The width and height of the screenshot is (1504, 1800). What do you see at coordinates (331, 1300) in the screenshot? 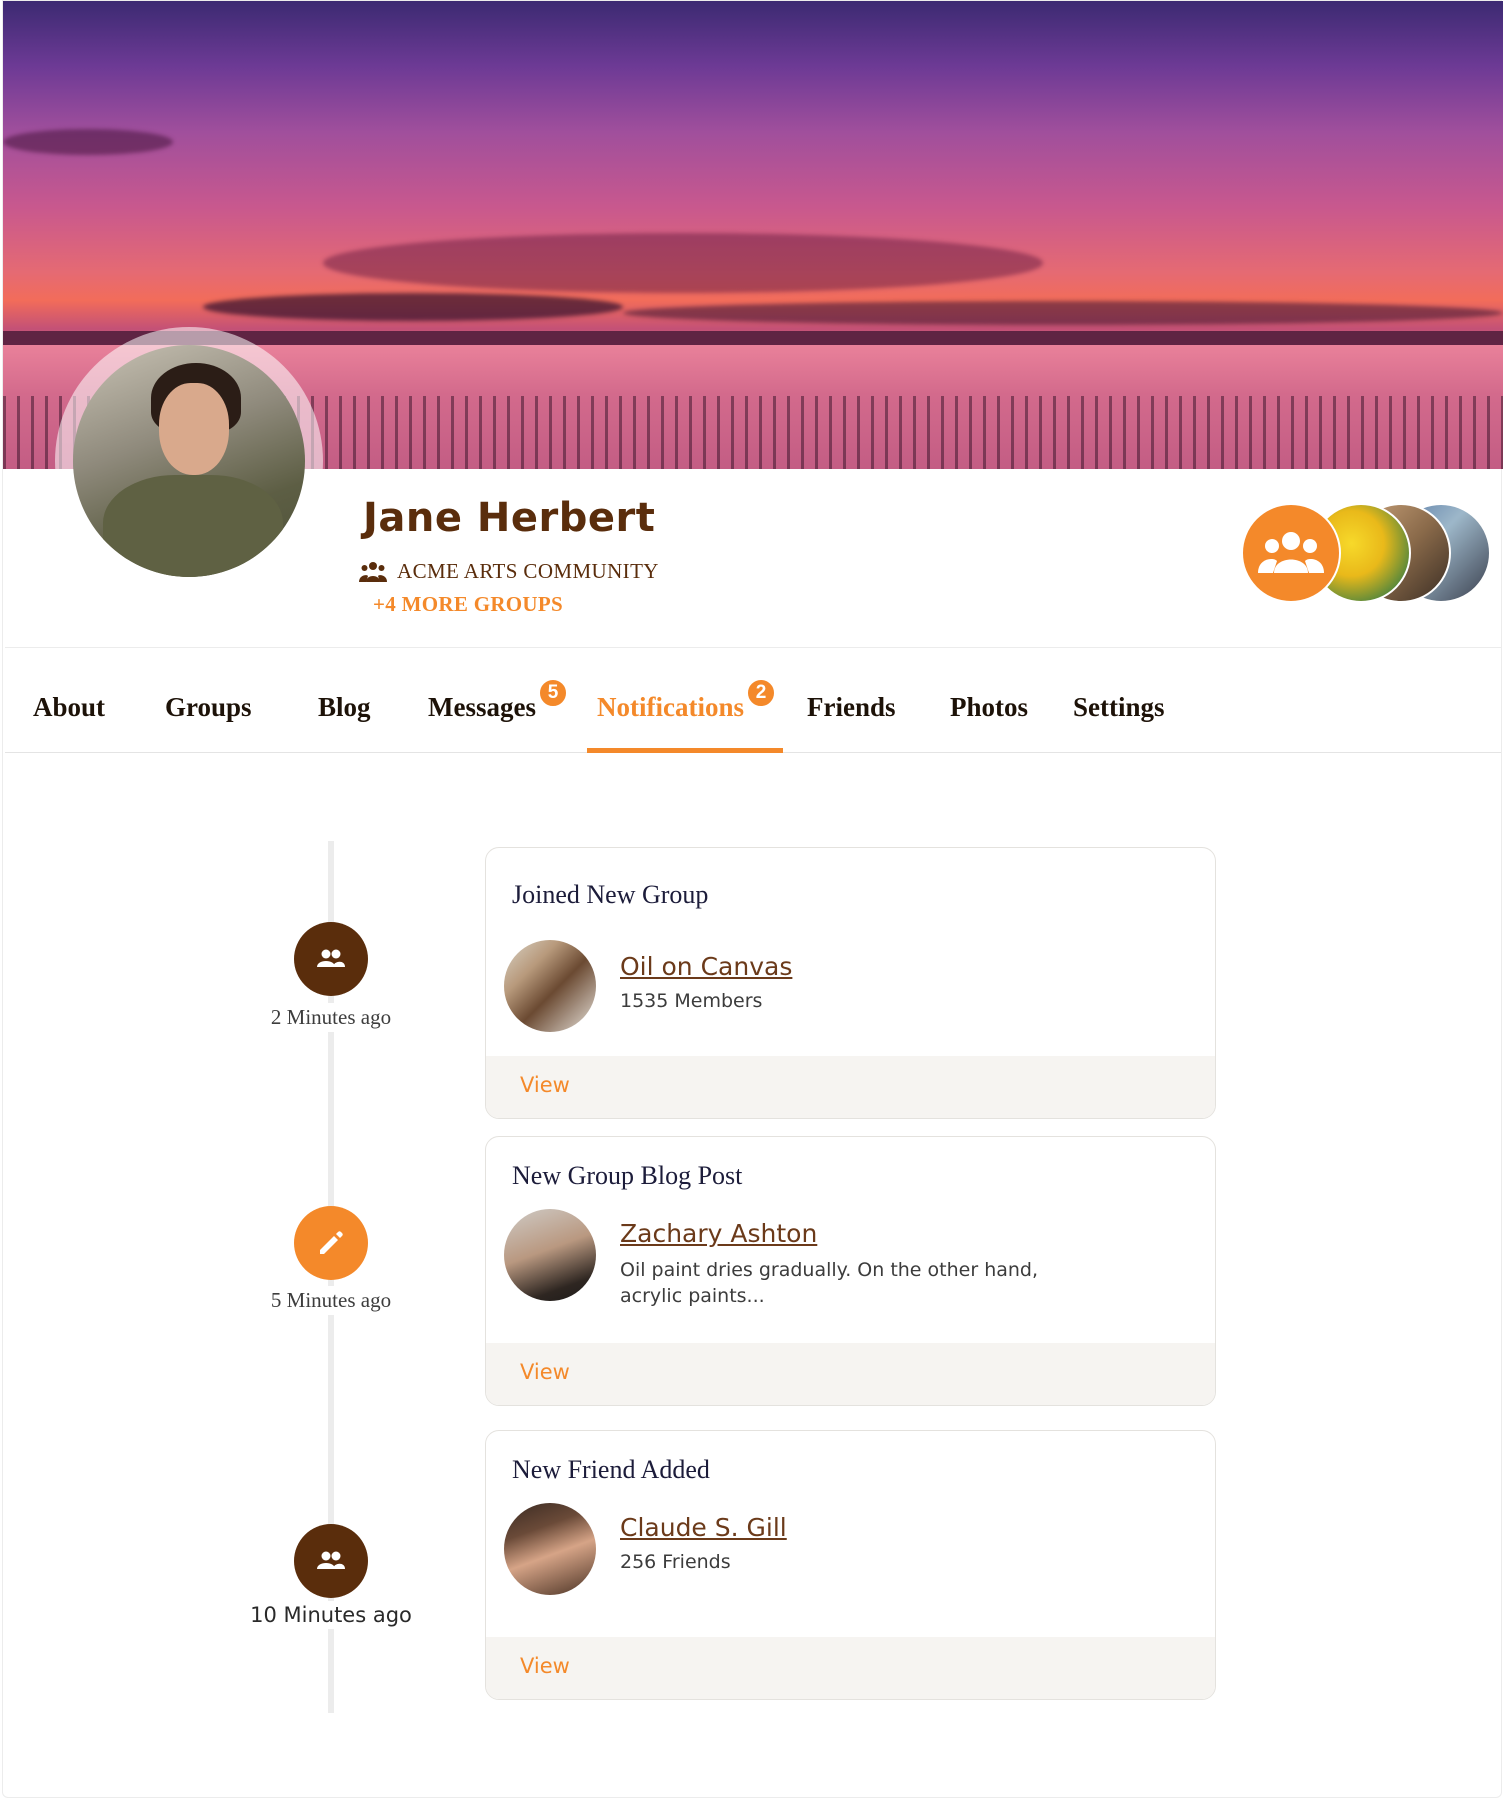
I see `notification-time: 5 Minutes ago` at bounding box center [331, 1300].